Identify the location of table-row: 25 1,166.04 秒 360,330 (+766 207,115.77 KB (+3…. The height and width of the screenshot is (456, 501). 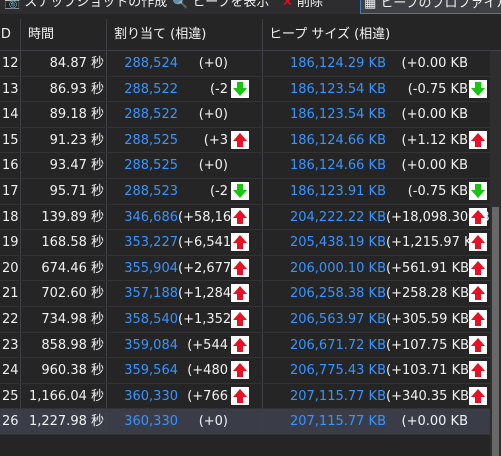
(245, 396).